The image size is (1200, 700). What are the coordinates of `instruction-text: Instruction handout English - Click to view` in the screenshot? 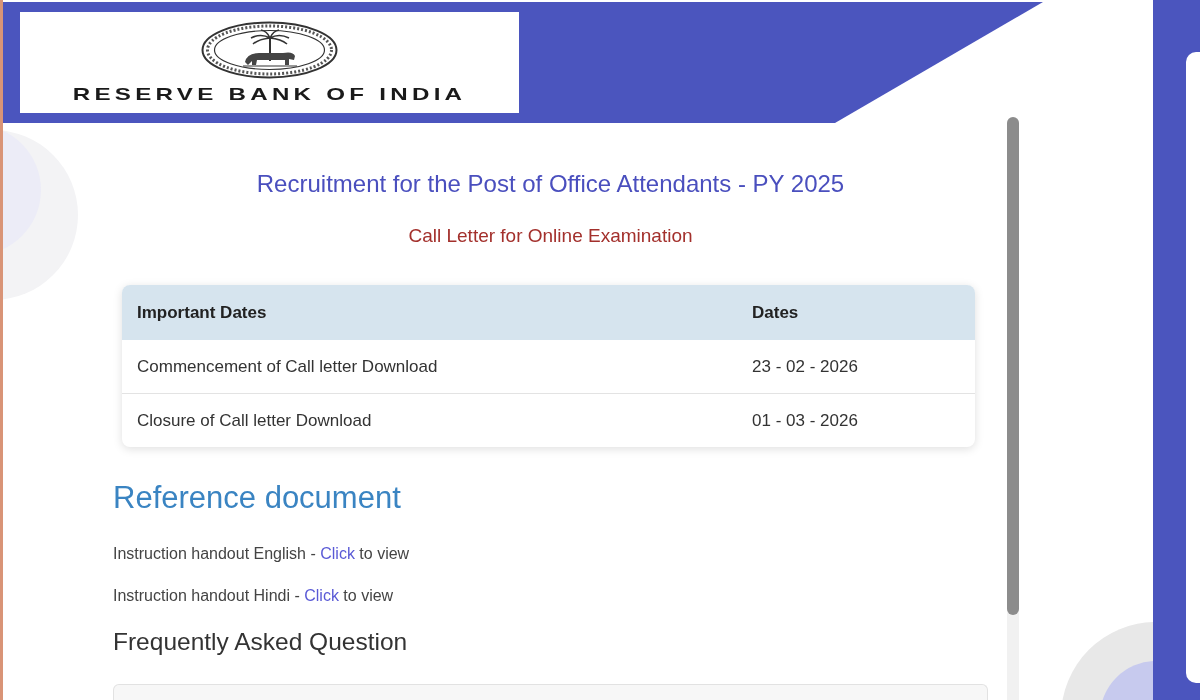 It's located at (262, 554).